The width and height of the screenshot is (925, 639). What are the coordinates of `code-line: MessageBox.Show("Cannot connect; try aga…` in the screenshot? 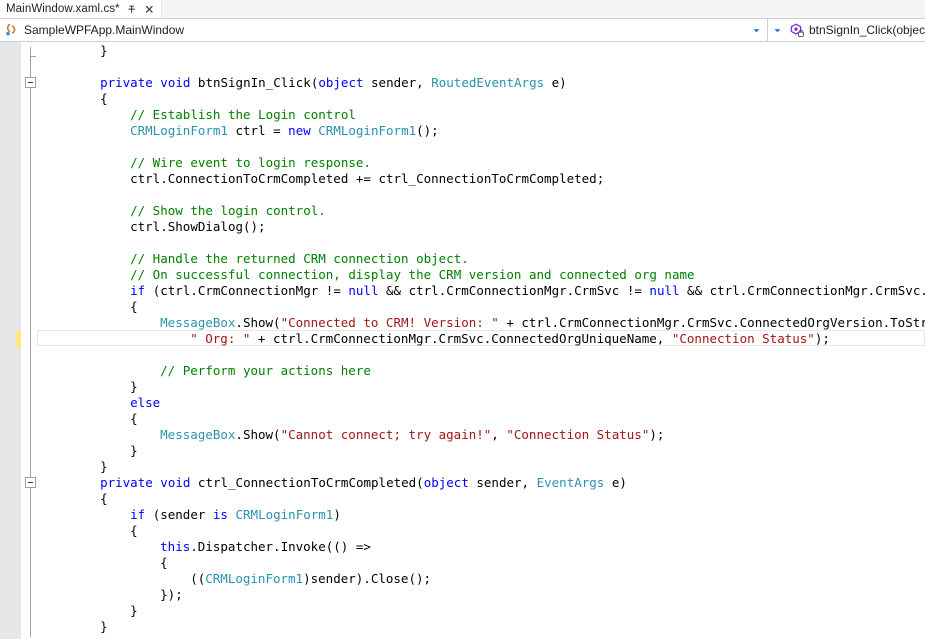 It's located at (412, 435).